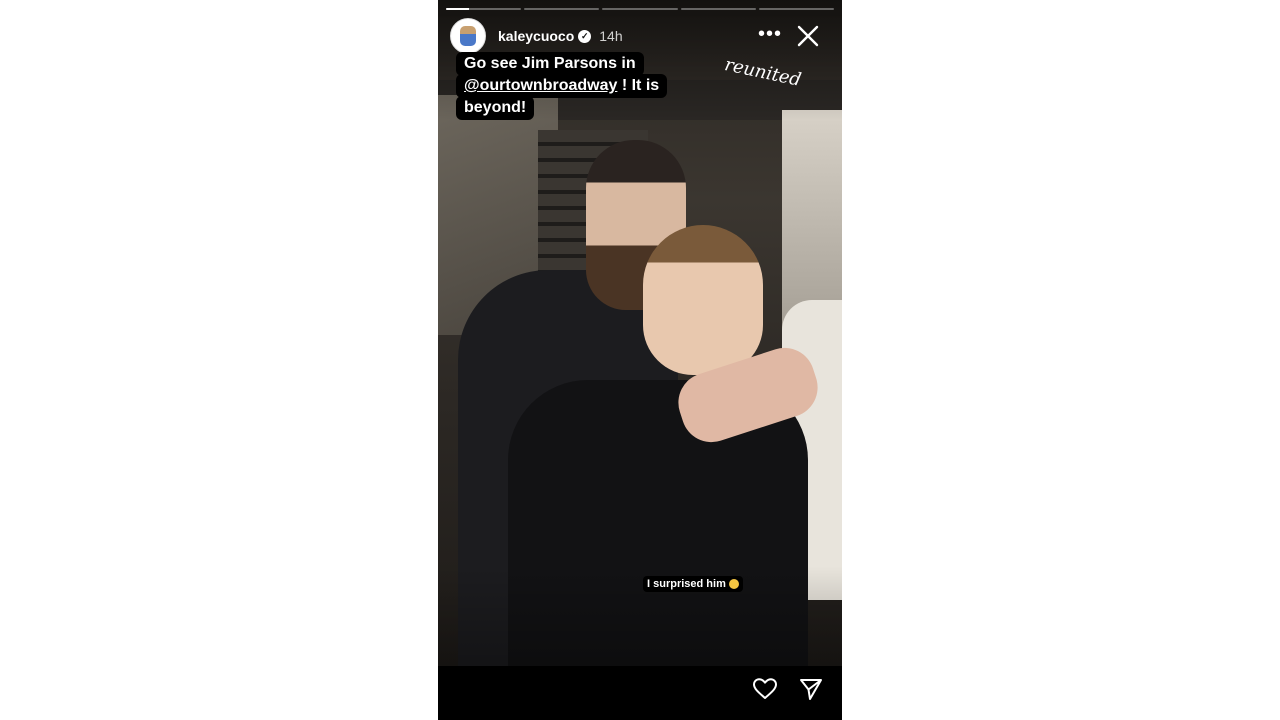  Describe the element at coordinates (808, 36) in the screenshot. I see `close-icon` at that location.